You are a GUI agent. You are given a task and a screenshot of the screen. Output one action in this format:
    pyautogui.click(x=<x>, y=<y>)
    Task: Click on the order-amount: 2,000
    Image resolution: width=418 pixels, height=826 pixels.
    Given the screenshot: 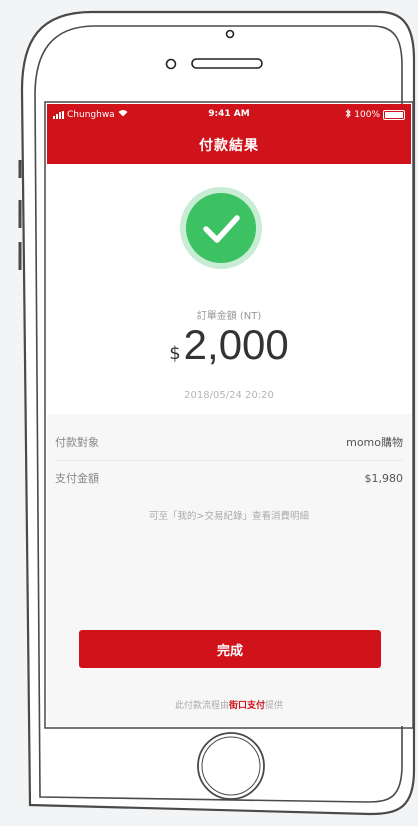 What is the action you would take?
    pyautogui.click(x=236, y=344)
    